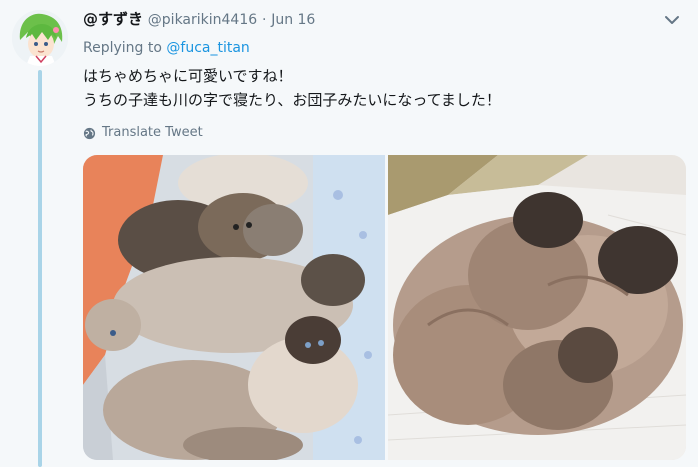 Image resolution: width=698 pixels, height=467 pixels. I want to click on tweet-text-line: はちゃめちゃに可愛いですね！, so click(188, 76).